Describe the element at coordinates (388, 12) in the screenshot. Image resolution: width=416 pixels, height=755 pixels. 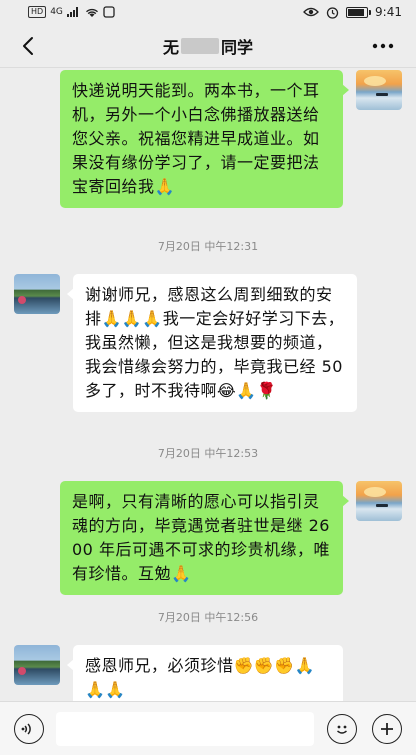
I see `clock: 9:41` at that location.